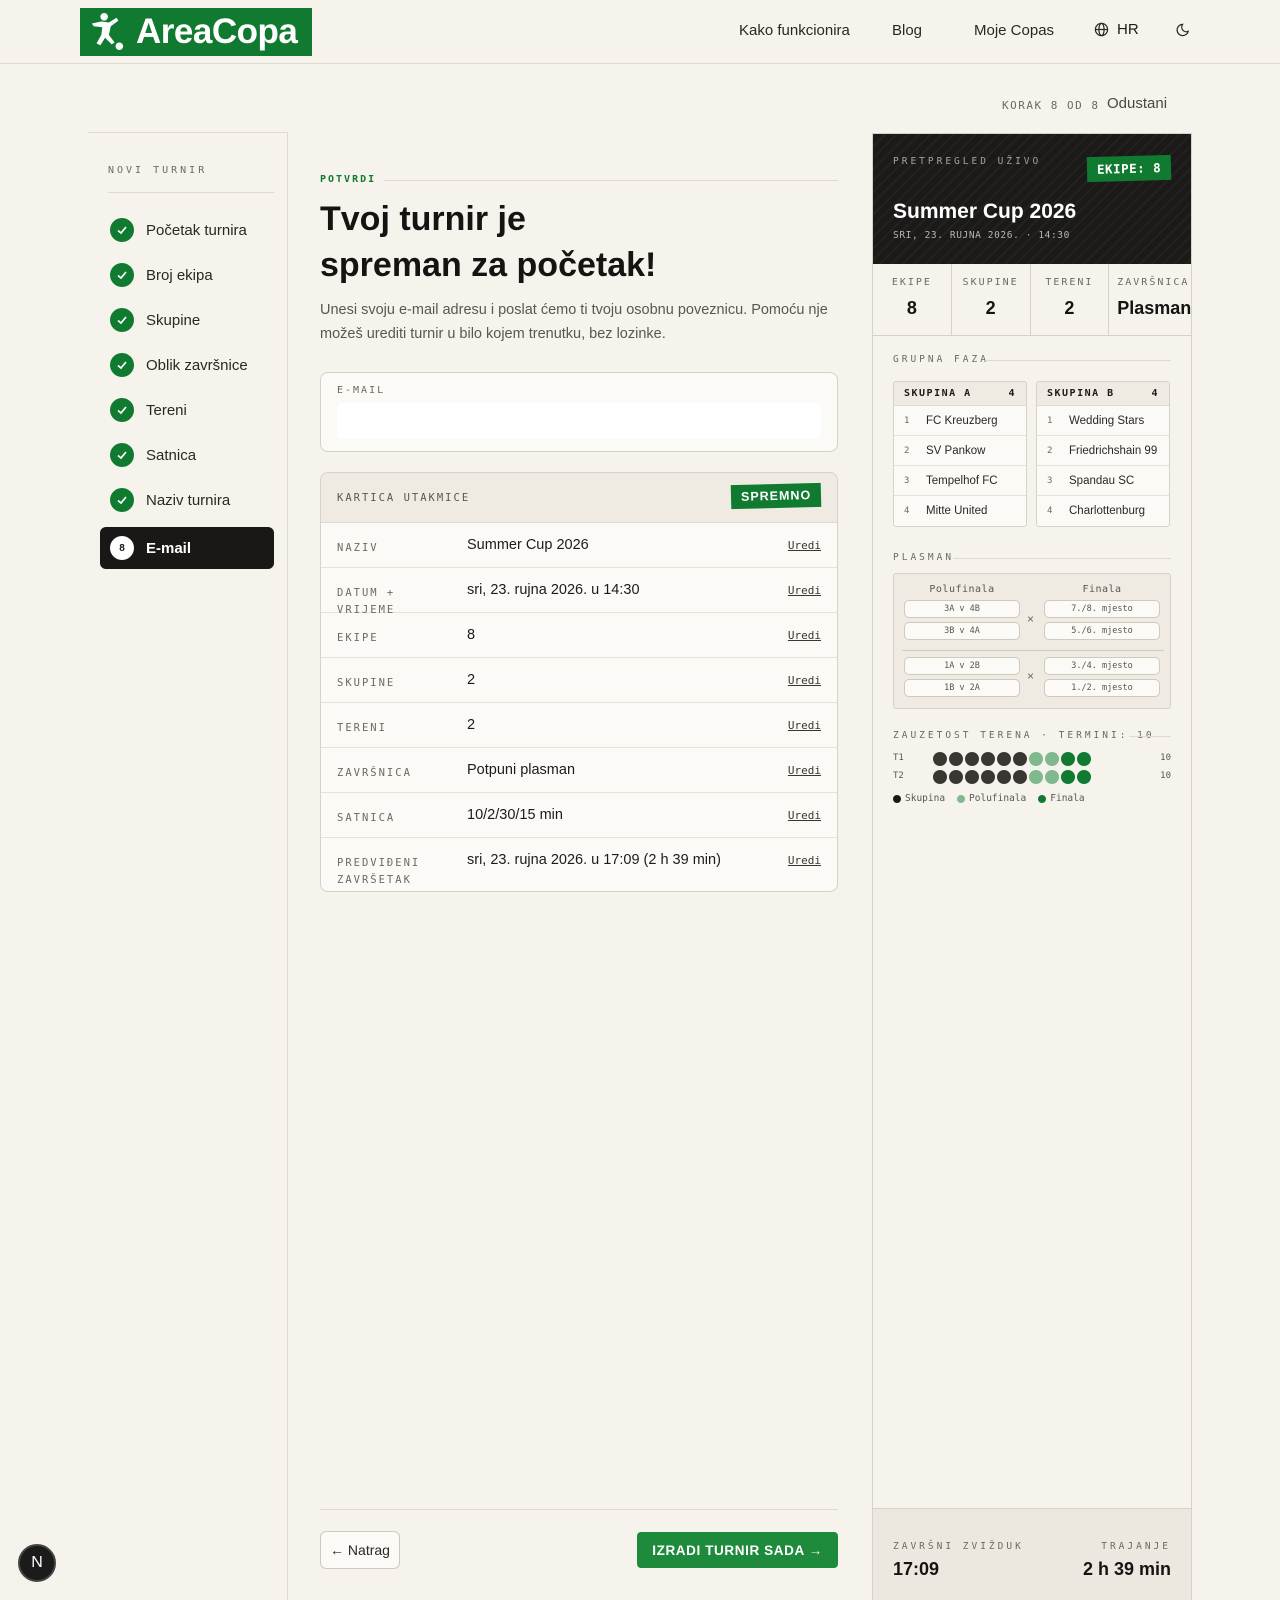  I want to click on sidebar-step-schedule: Satnica, so click(187, 455).